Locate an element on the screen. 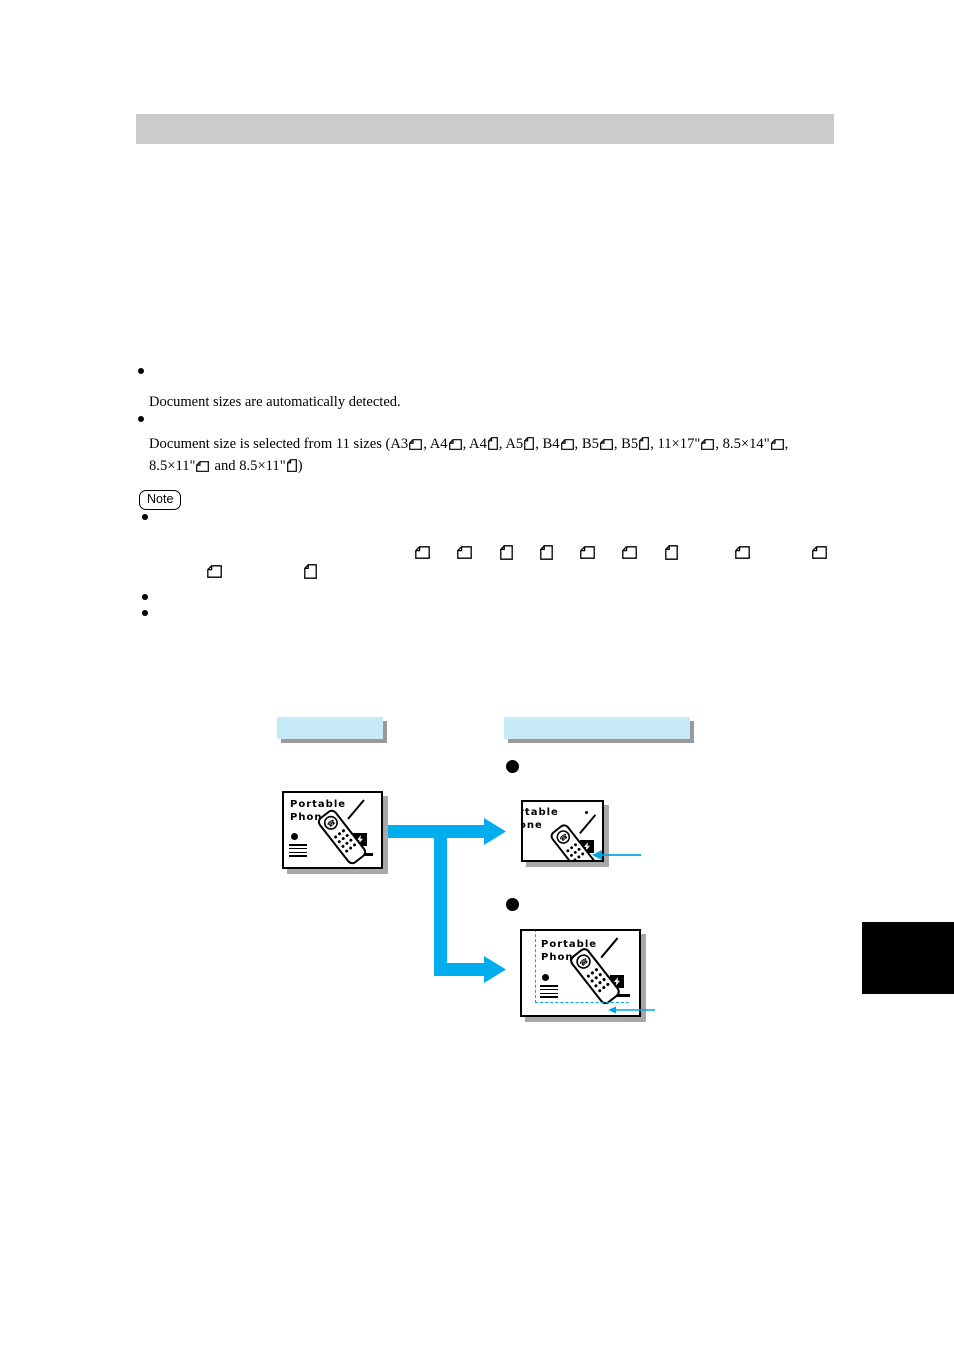 The image size is (954, 1351). sizes-sep-8: , 8.5×14" is located at coordinates (742, 444).